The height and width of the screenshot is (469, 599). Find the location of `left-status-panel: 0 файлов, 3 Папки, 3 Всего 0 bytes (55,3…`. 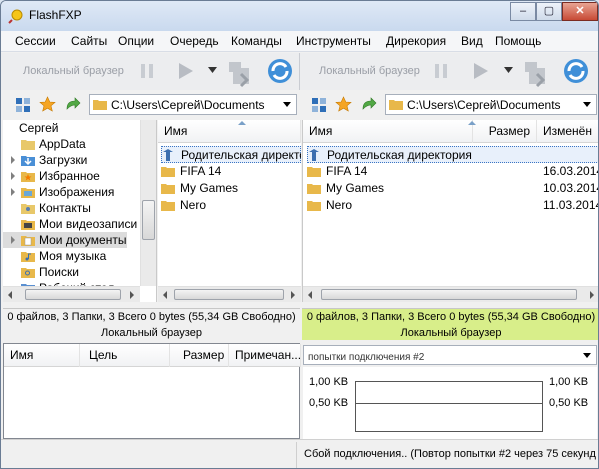

left-status-panel: 0 файлов, 3 Папки, 3 Всего 0 bytes (55,3… is located at coordinates (151, 324).